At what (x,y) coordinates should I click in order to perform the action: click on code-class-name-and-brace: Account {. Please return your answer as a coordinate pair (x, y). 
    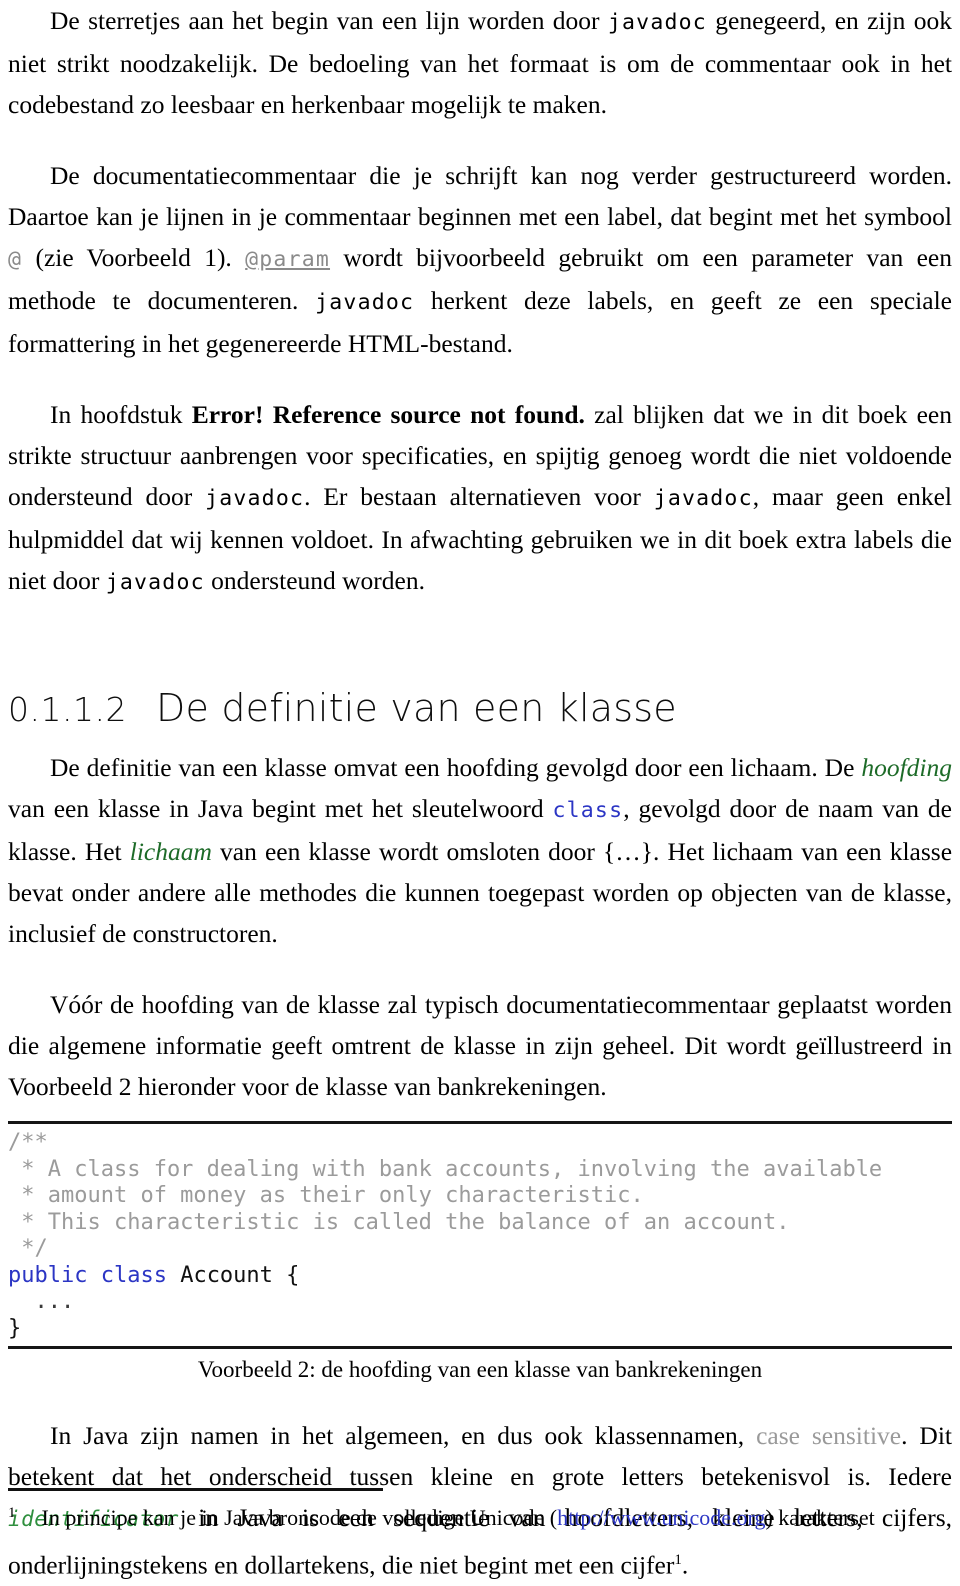
    Looking at the image, I should click on (233, 1275).